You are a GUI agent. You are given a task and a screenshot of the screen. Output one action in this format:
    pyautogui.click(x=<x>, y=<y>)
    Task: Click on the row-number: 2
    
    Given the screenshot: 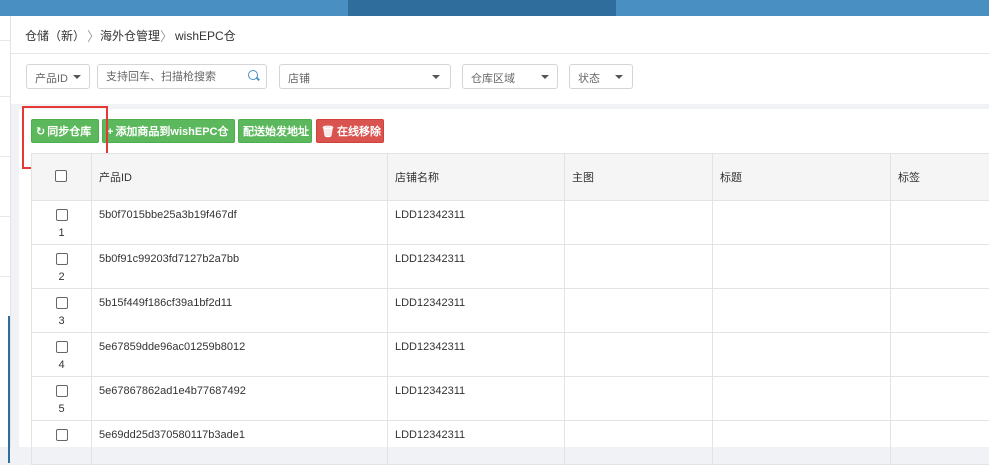 What is the action you would take?
    pyautogui.click(x=61, y=277)
    